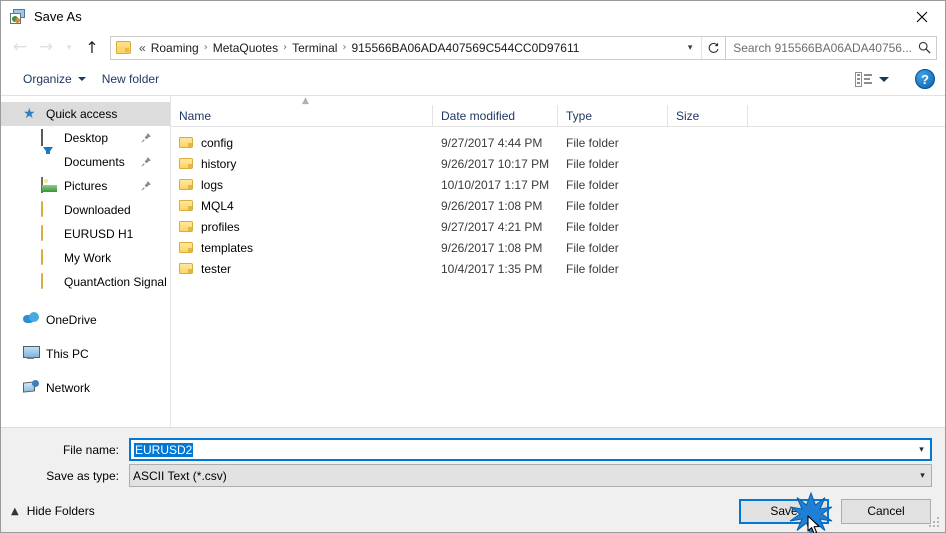 The height and width of the screenshot is (533, 946). What do you see at coordinates (92, 48) in the screenshot?
I see `up-arrow-icon: ↑` at bounding box center [92, 48].